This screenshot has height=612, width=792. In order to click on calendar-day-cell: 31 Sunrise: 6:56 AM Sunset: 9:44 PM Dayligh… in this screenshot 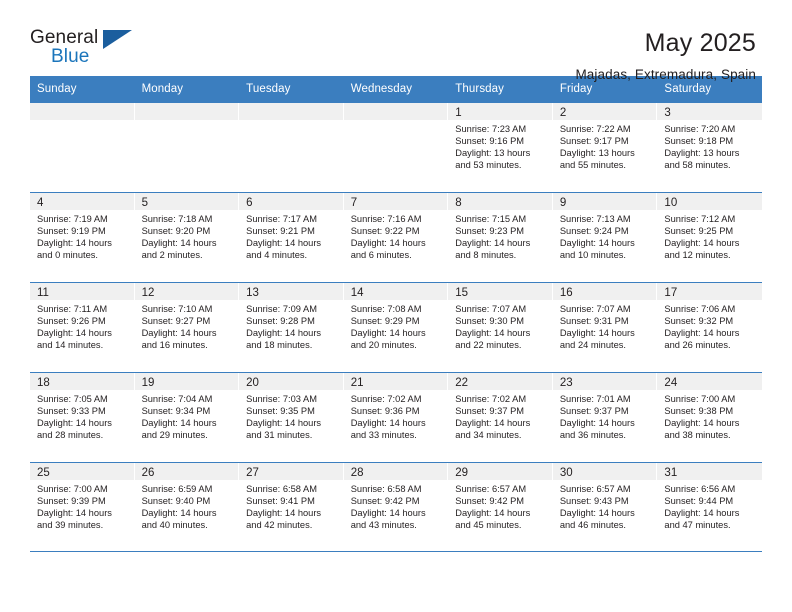, I will do `click(709, 507)`.